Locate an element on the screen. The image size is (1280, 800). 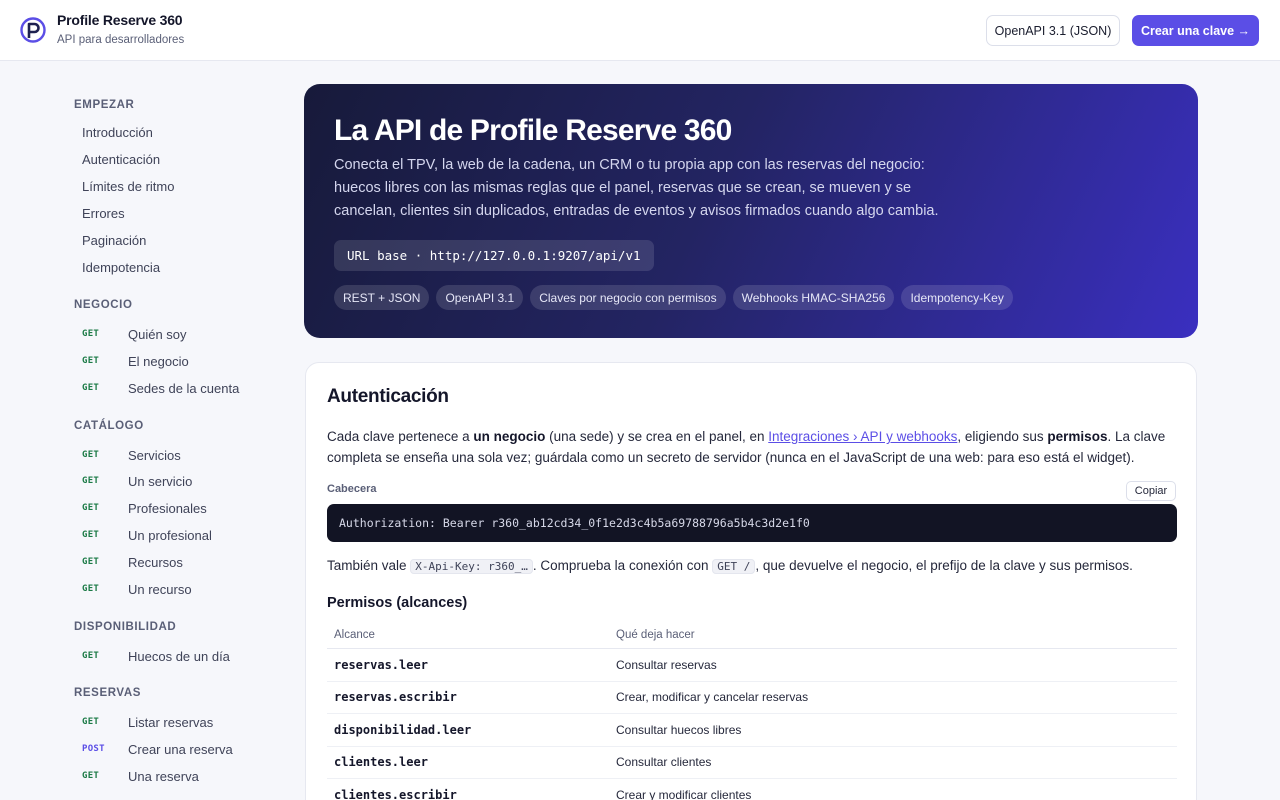
sidebar-endpoint: GET Un recurso is located at coordinates (137, 589).